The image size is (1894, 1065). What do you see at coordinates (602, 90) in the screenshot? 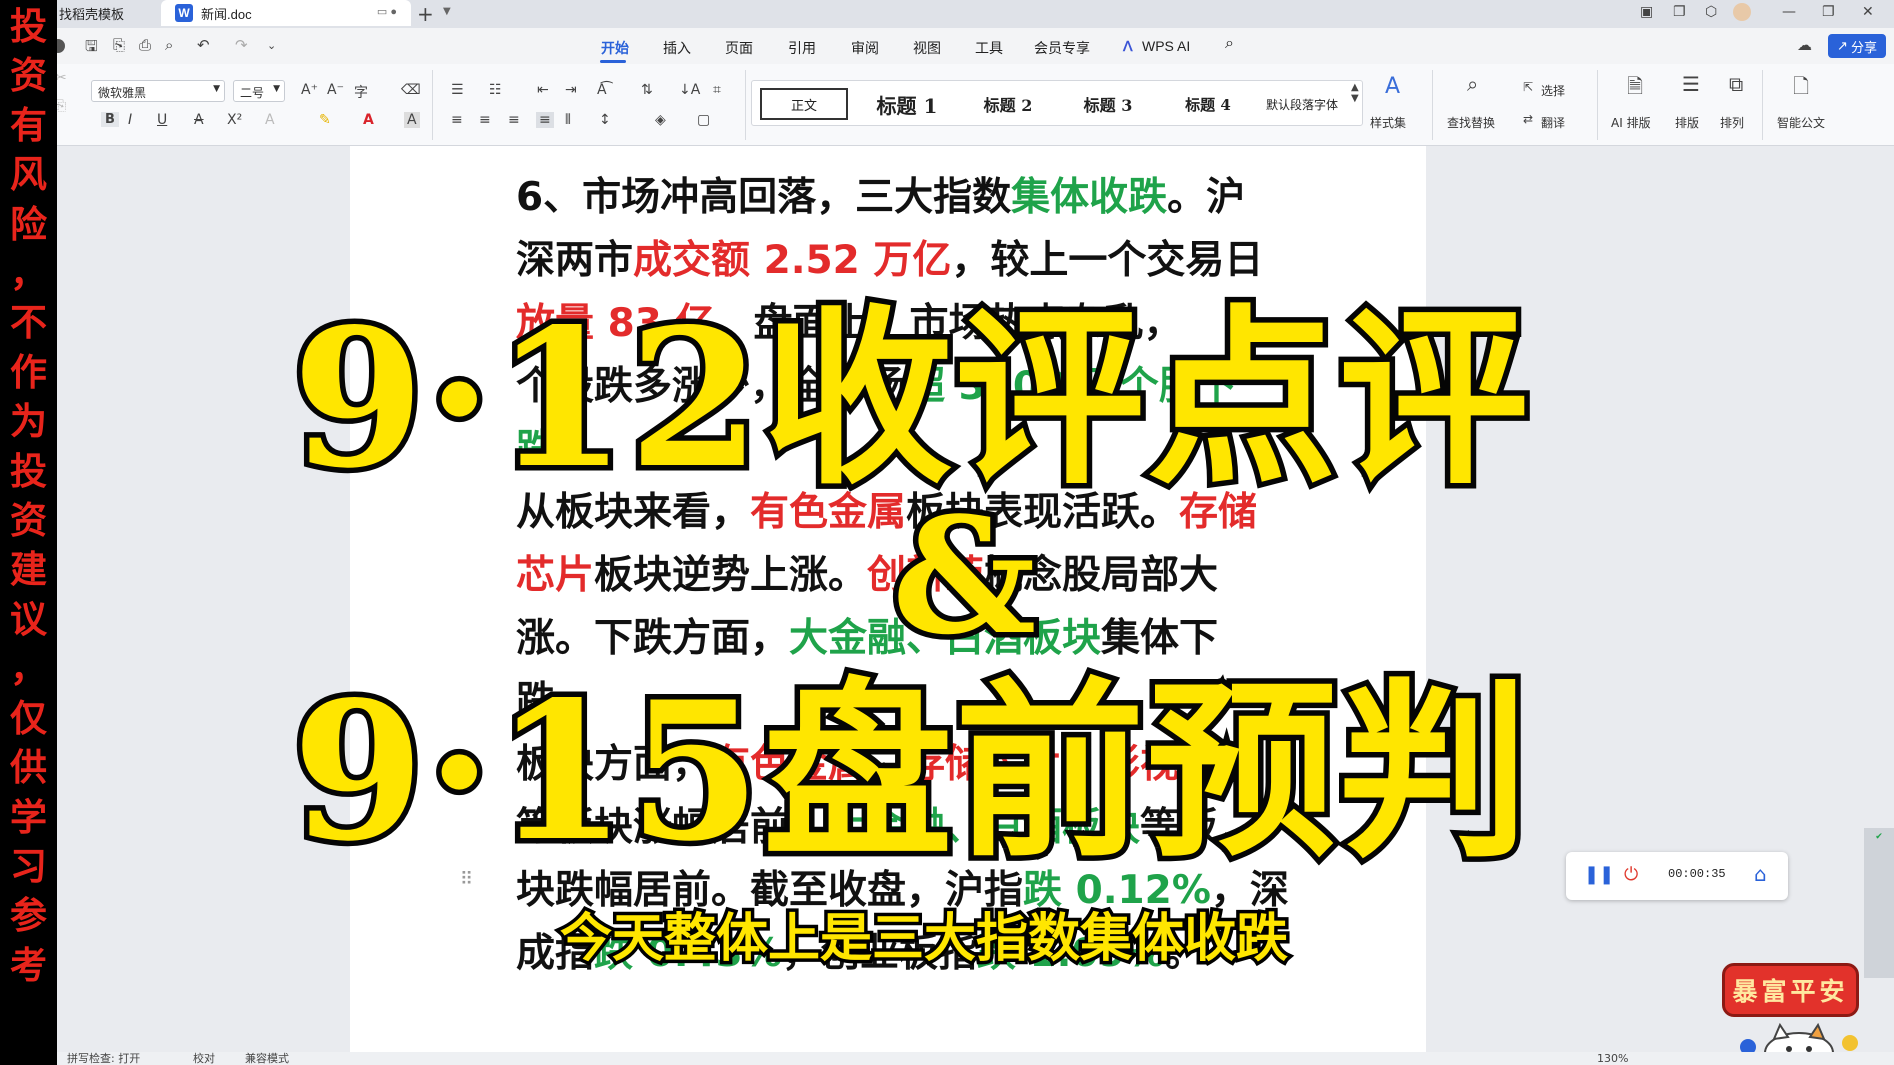
I see `text-direction-icon: A͡` at bounding box center [602, 90].